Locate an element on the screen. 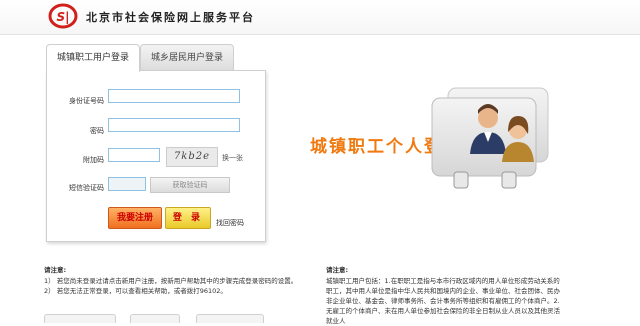  captcha-image: 7kb2e is located at coordinates (192, 157).